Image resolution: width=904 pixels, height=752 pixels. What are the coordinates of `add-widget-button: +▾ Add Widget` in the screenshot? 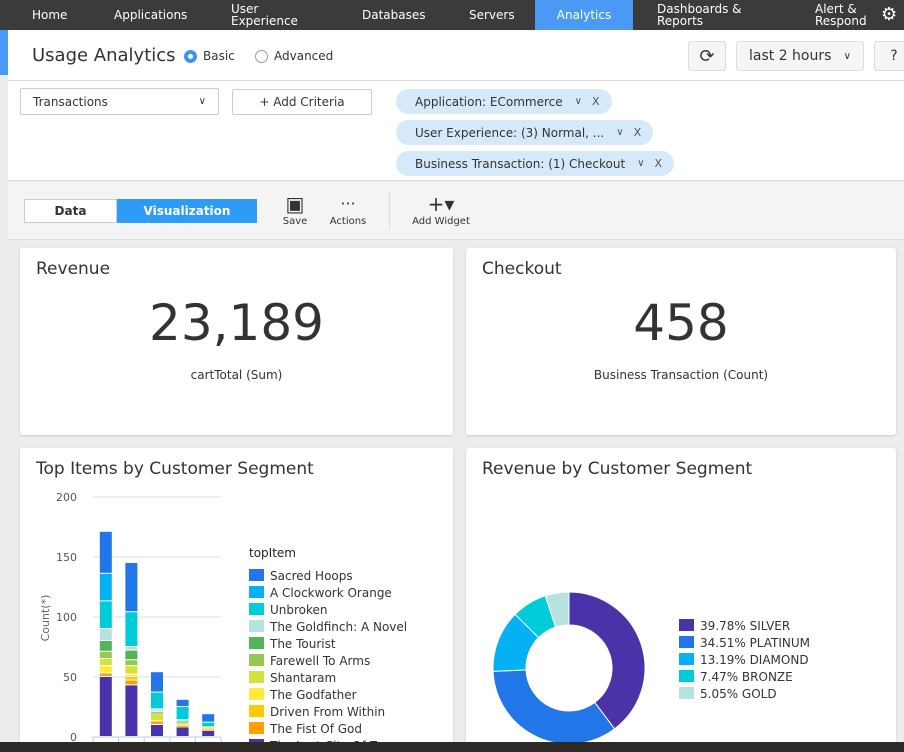 It's located at (441, 209).